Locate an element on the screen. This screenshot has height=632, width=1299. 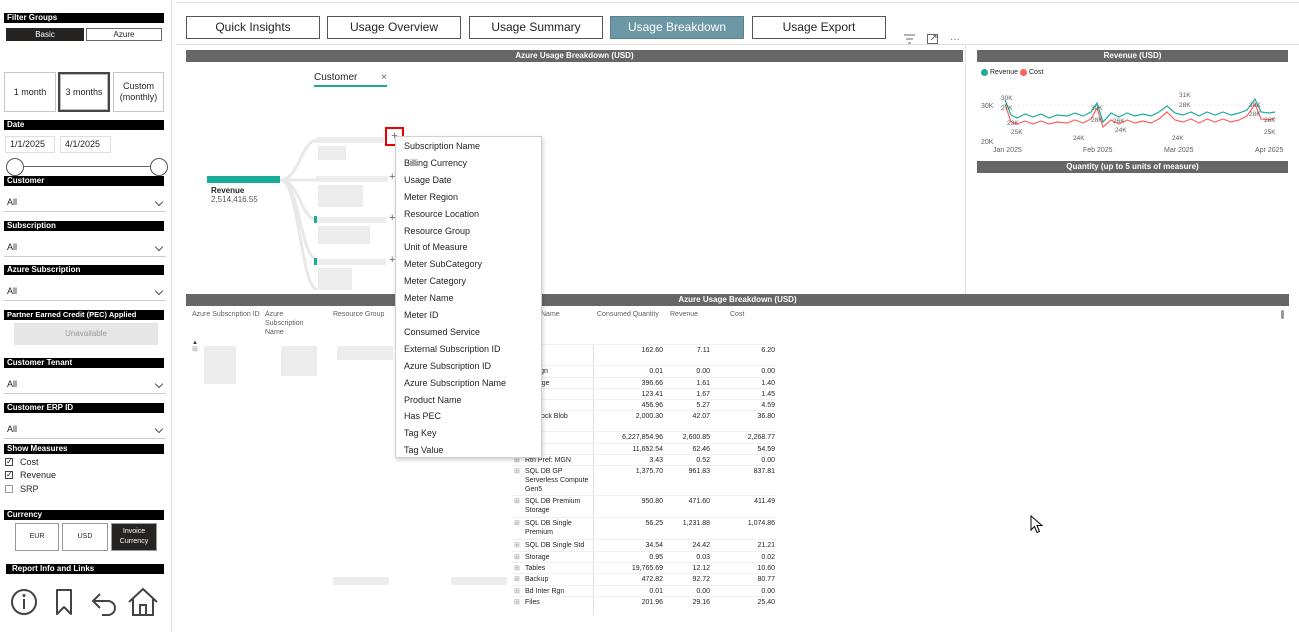
tab-usage-summary: Usage Summary is located at coordinates (536, 27).